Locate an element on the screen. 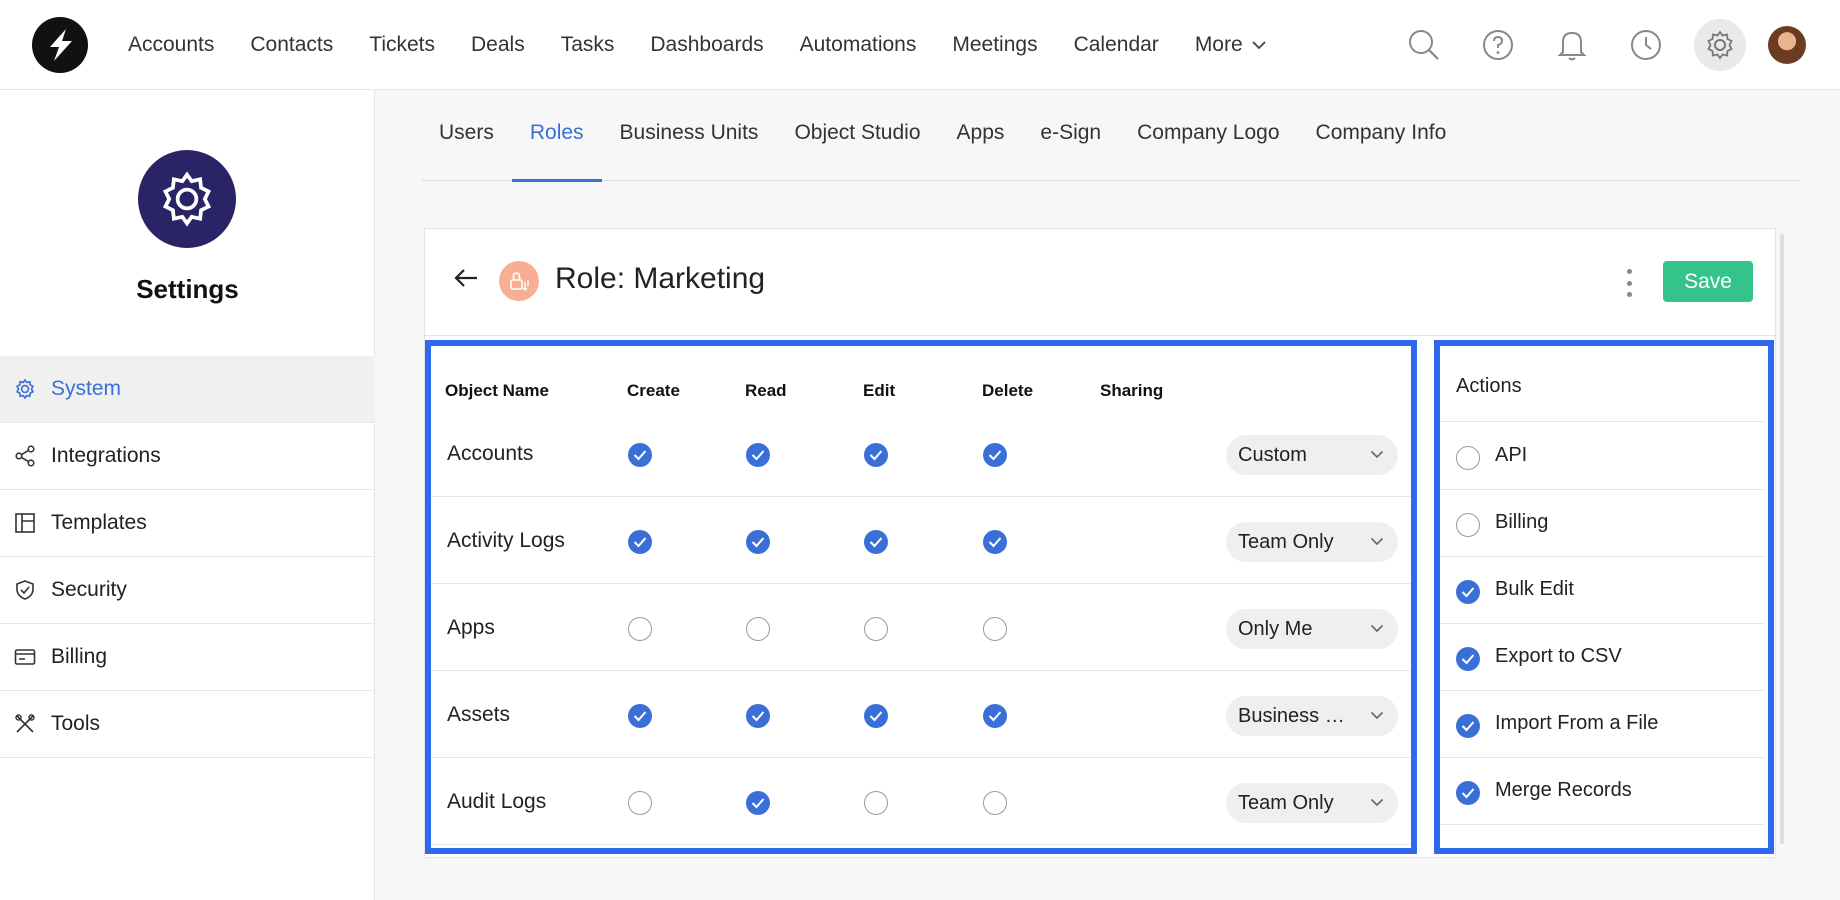 Image resolution: width=1840 pixels, height=900 pixels. list-item: Password Preferences is located at coordinates (1602, 839).